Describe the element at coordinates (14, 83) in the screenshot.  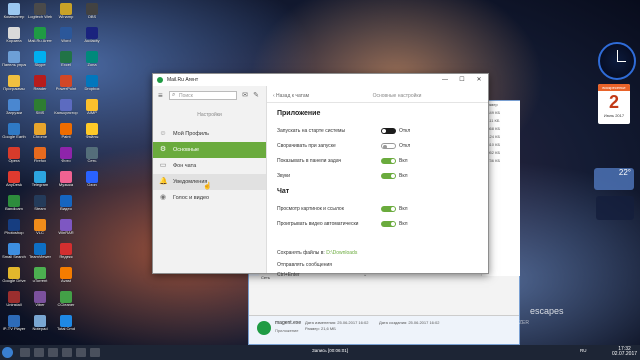
I see `desktop-icon: Программы` at that location.